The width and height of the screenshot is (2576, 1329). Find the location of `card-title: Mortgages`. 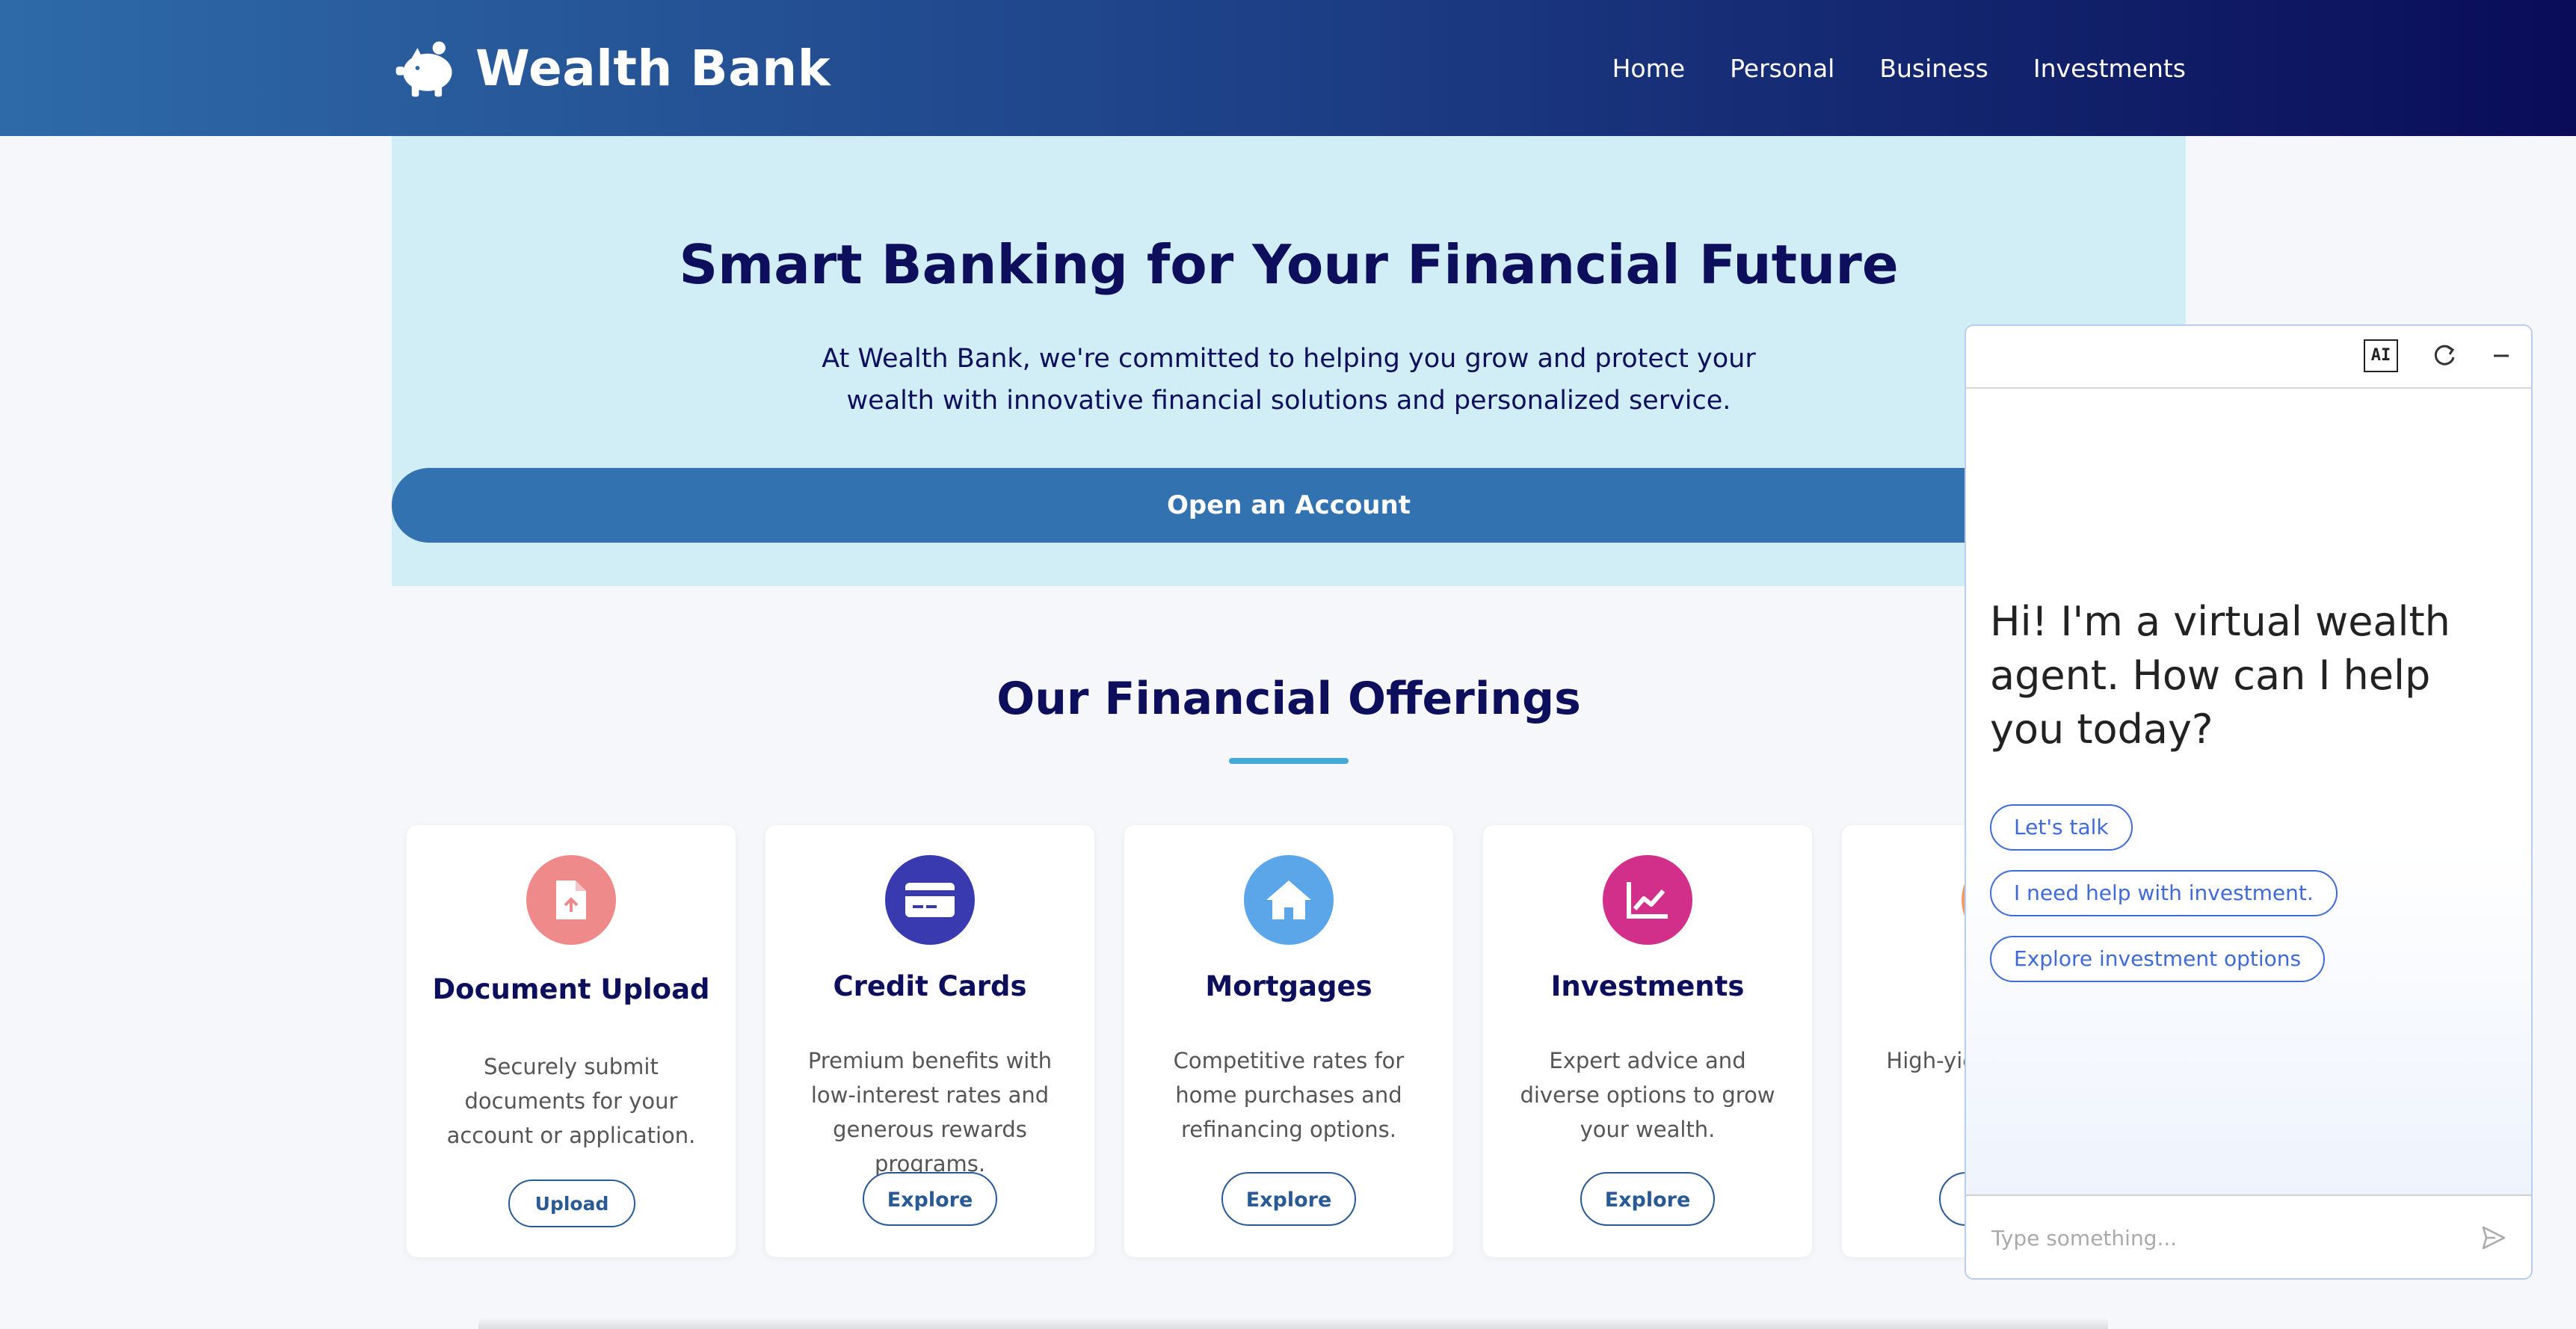

card-title: Mortgages is located at coordinates (1288, 986).